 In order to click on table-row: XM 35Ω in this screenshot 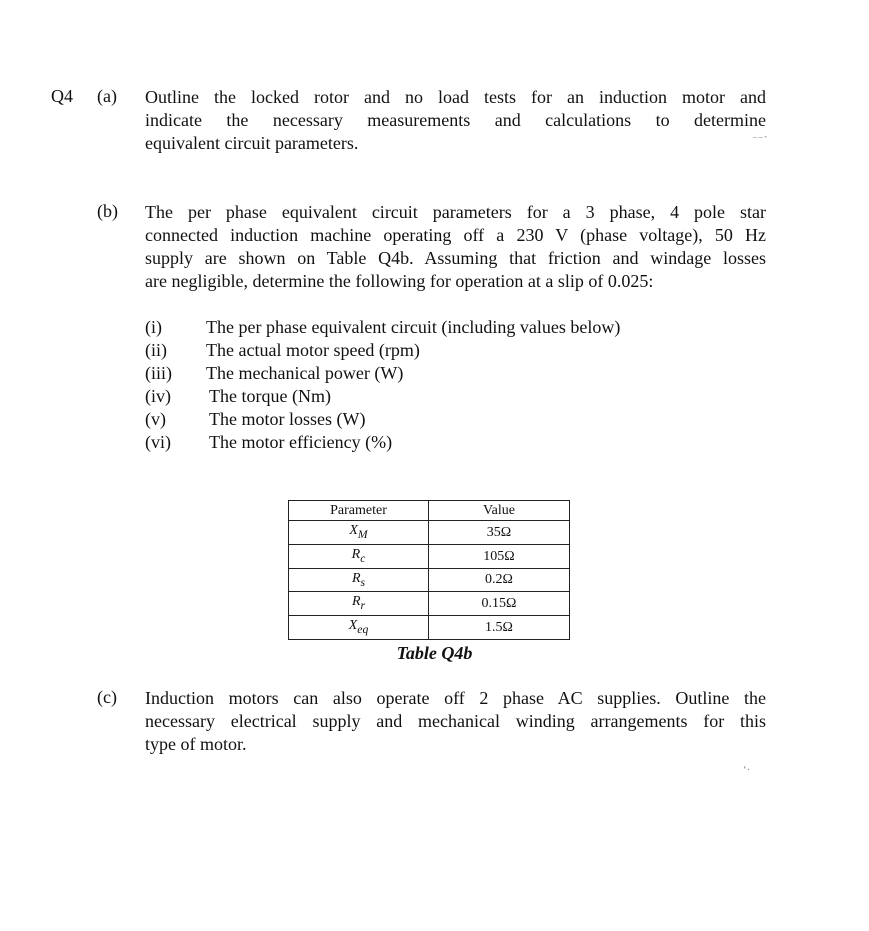, I will do `click(429, 532)`.